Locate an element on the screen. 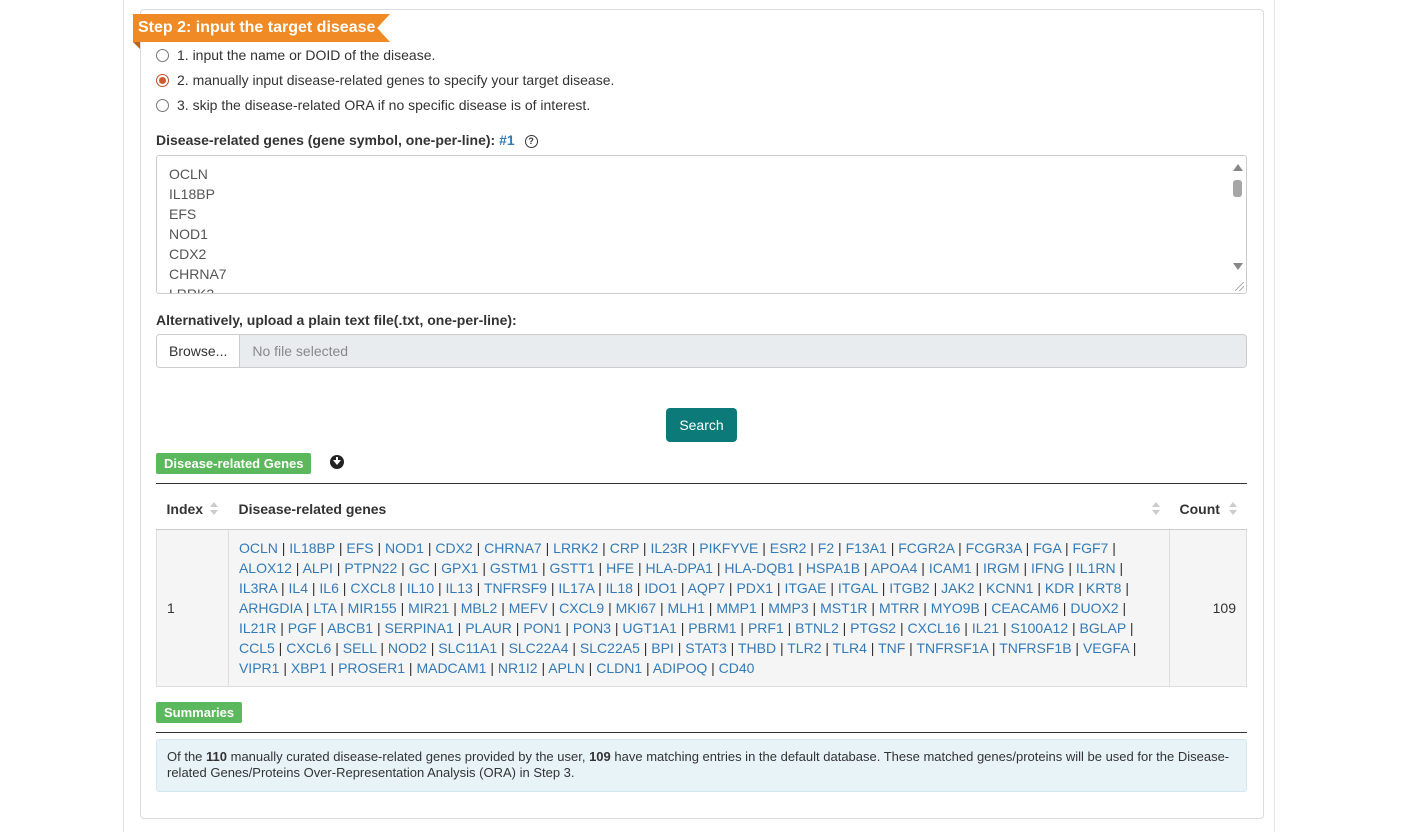  scroll-thumb is located at coordinates (1237, 188).